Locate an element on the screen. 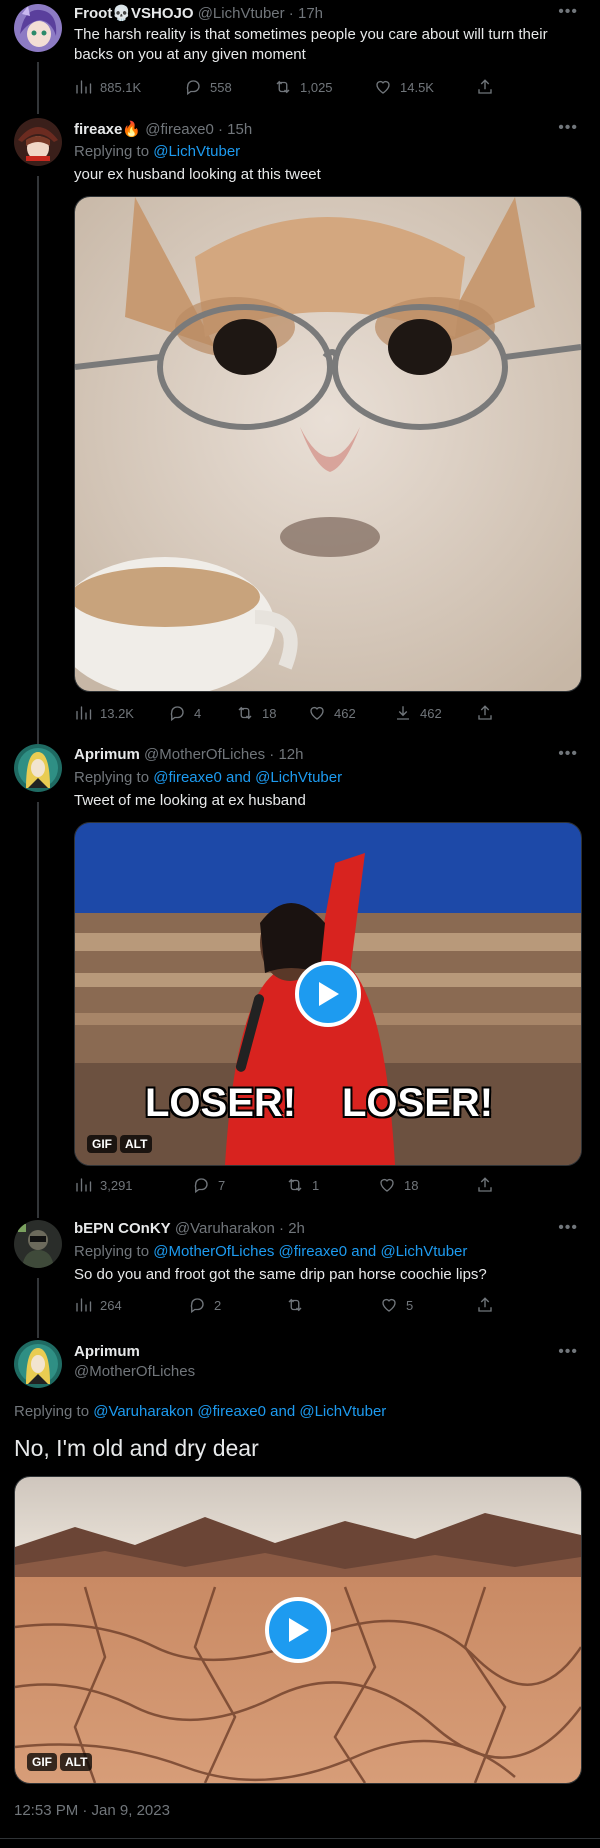 This screenshot has height=1848, width=600. reply-count: 558 is located at coordinates (221, 87).